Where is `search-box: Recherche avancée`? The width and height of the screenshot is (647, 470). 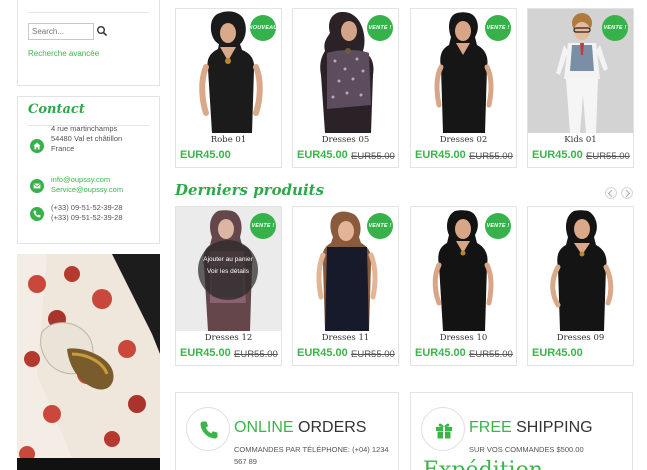 search-box: Recherche avancée is located at coordinates (88, 43).